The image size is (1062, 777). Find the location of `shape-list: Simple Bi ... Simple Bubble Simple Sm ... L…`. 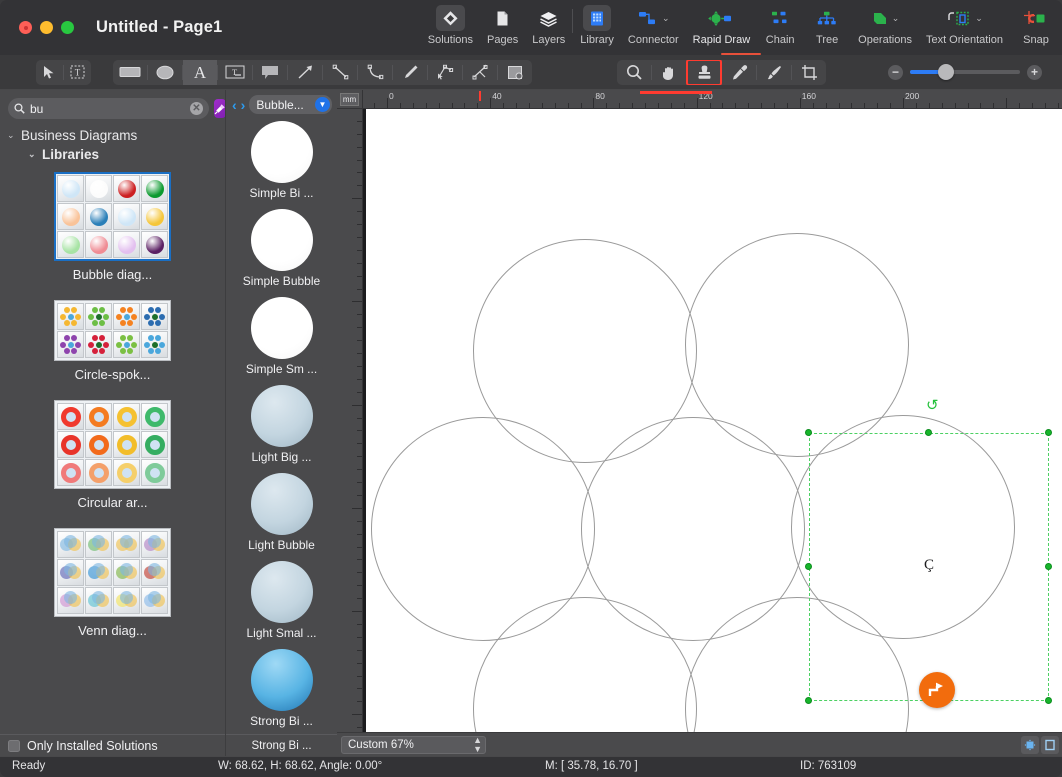

shape-list: Simple Bi ... Simple Bubble Simple Sm ... L… is located at coordinates (281, 426).